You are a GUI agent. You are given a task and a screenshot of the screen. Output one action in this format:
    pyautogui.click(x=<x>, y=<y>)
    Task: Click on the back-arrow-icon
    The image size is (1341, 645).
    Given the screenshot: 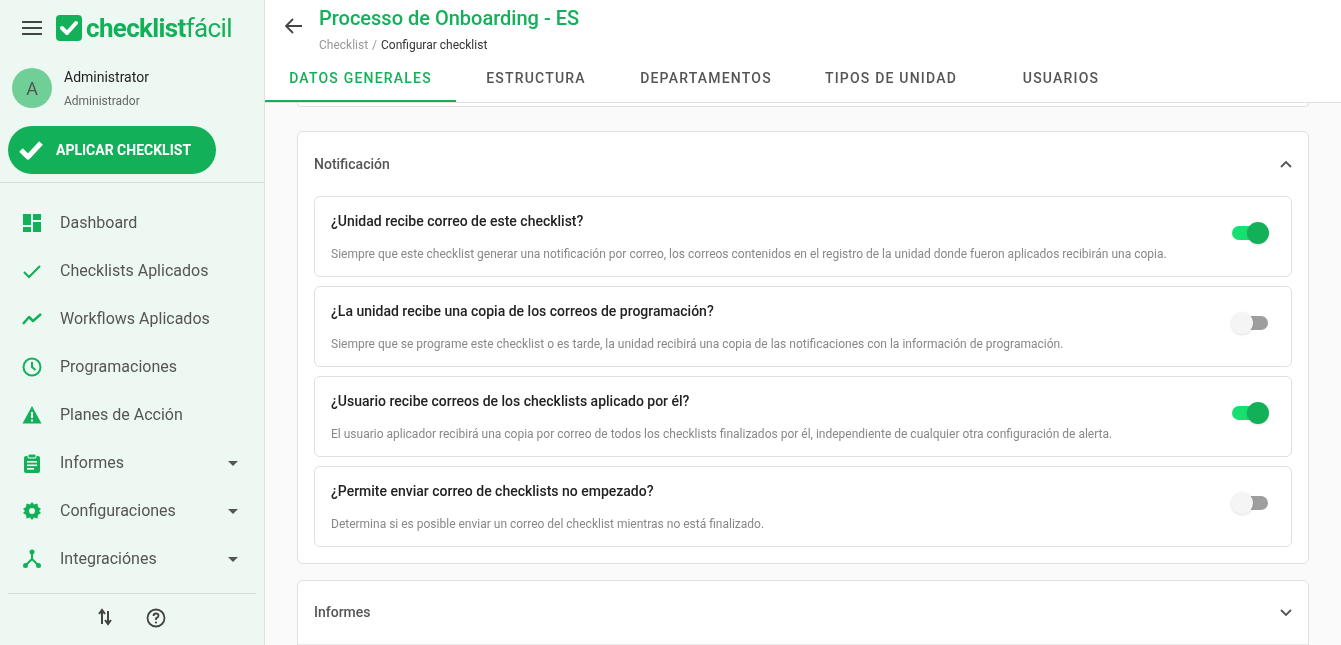 What is the action you would take?
    pyautogui.click(x=294, y=26)
    